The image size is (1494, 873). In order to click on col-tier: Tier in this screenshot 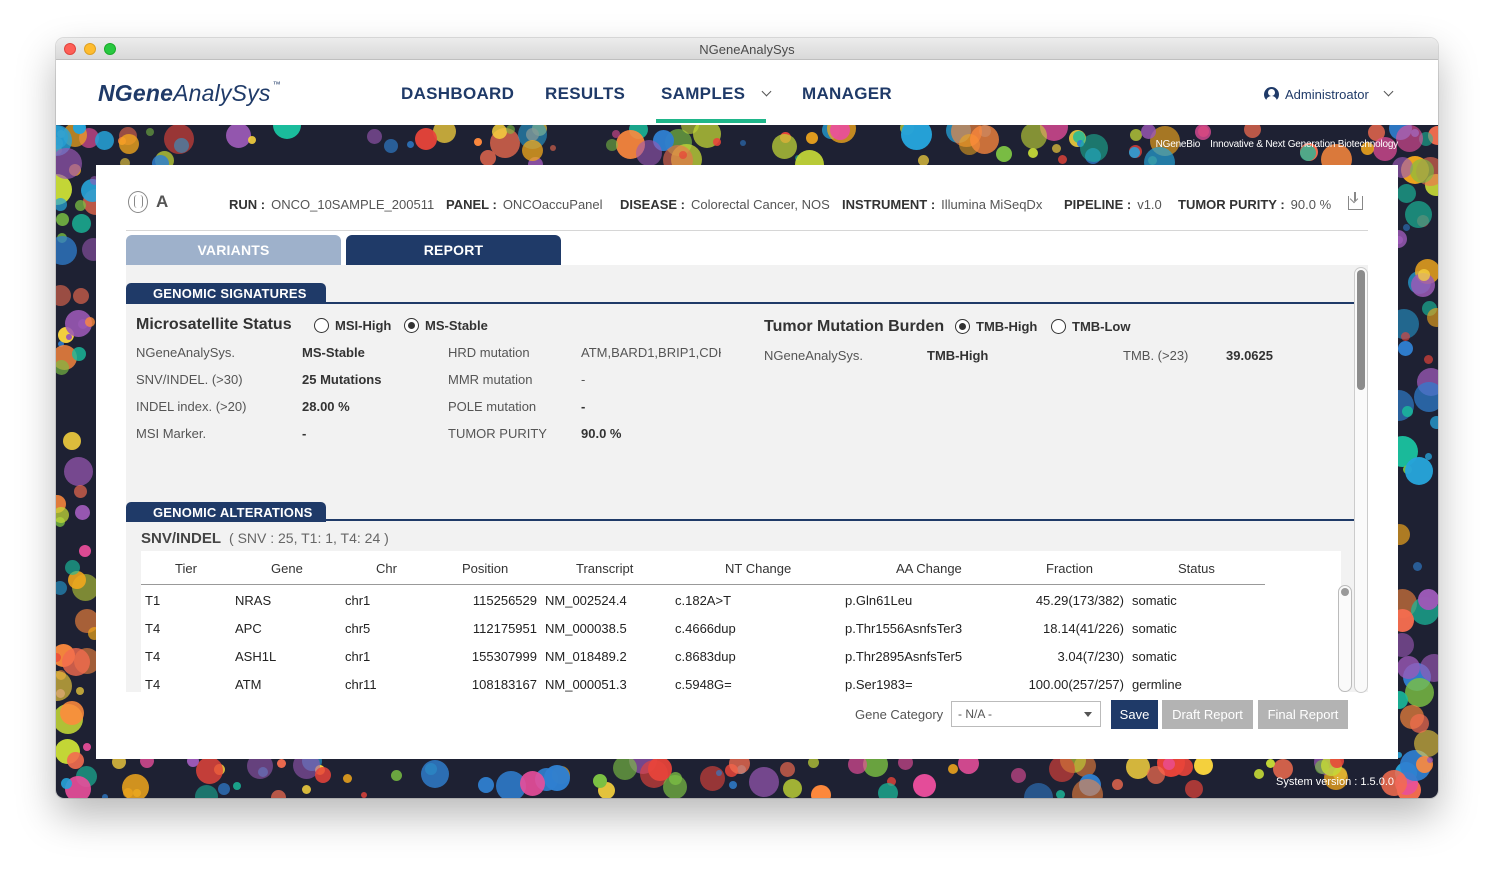, I will do `click(186, 568)`.